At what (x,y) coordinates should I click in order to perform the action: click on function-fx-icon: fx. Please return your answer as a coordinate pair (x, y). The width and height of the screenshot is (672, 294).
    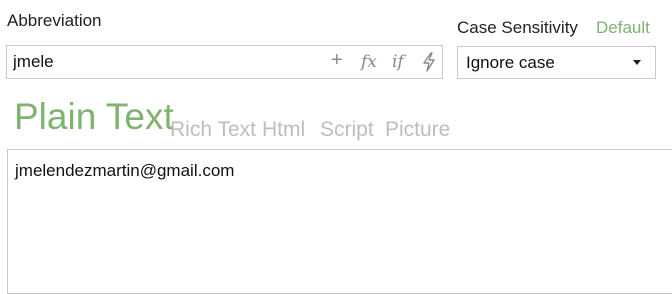
    Looking at the image, I should click on (369, 62).